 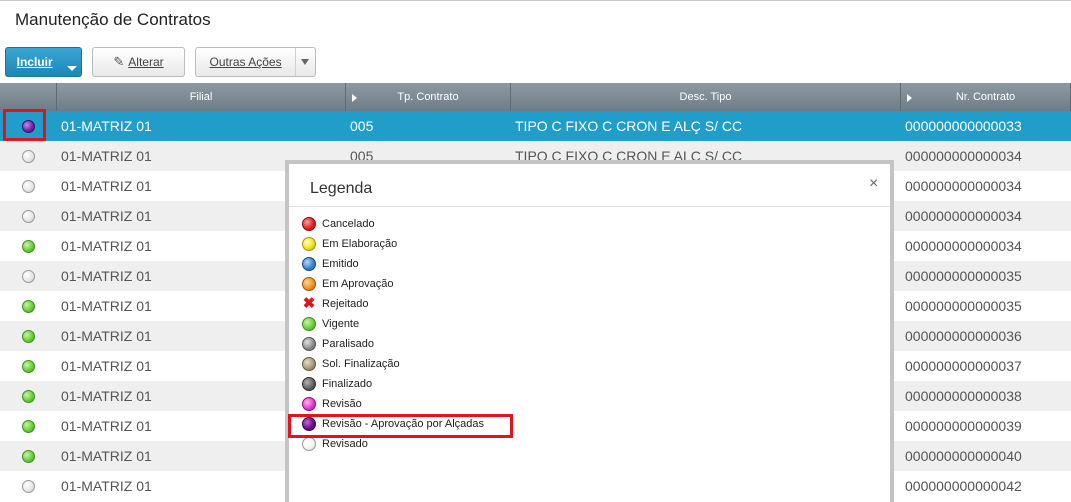 I want to click on legend-item: Em Aprovação, so click(x=348, y=284).